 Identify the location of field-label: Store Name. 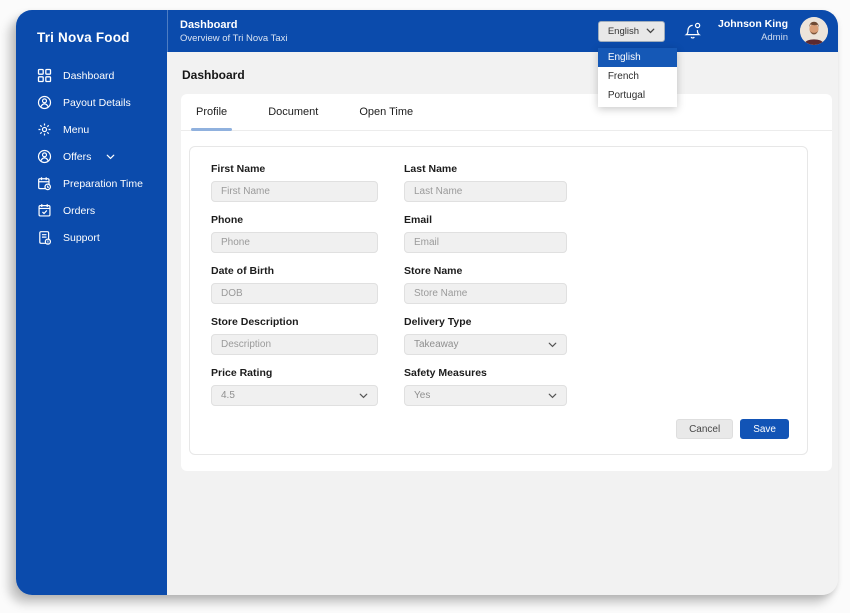
(433, 271).